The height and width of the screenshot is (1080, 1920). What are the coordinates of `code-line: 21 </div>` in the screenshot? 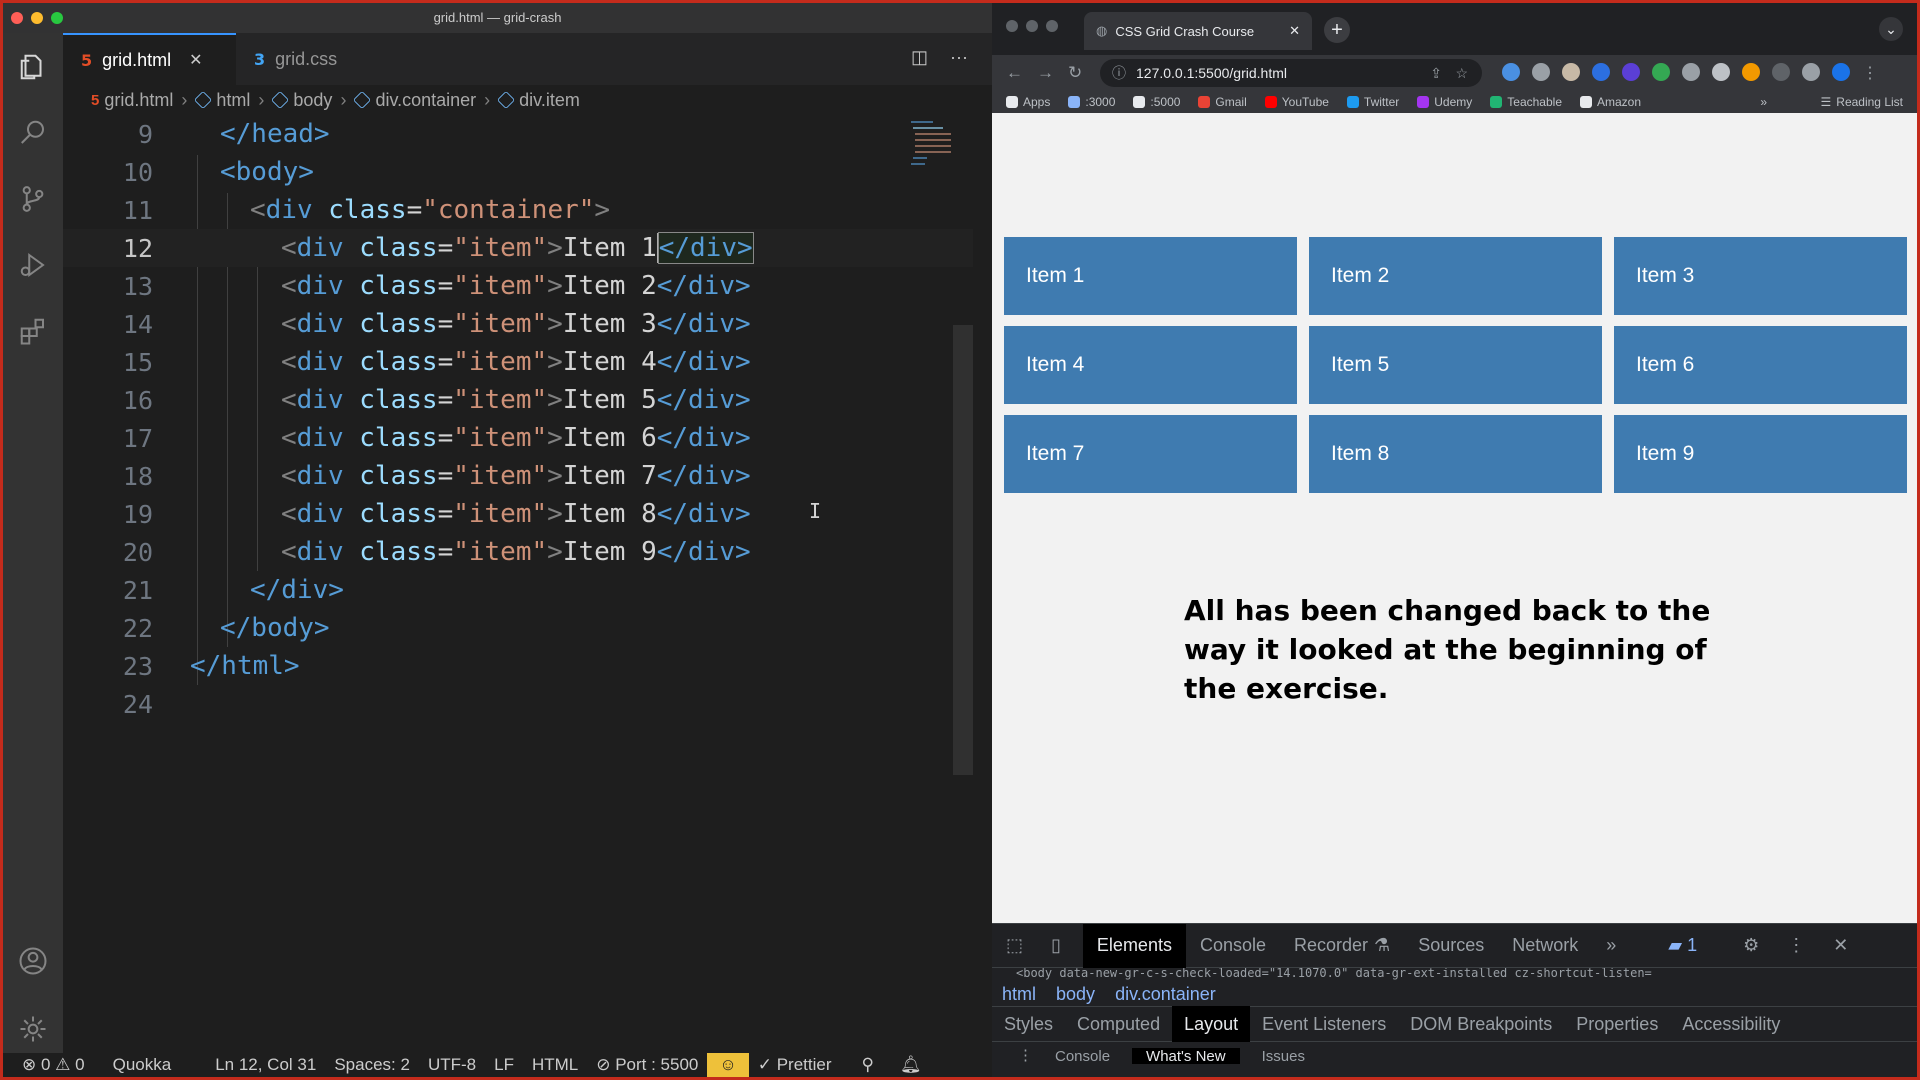 It's located at (518, 590).